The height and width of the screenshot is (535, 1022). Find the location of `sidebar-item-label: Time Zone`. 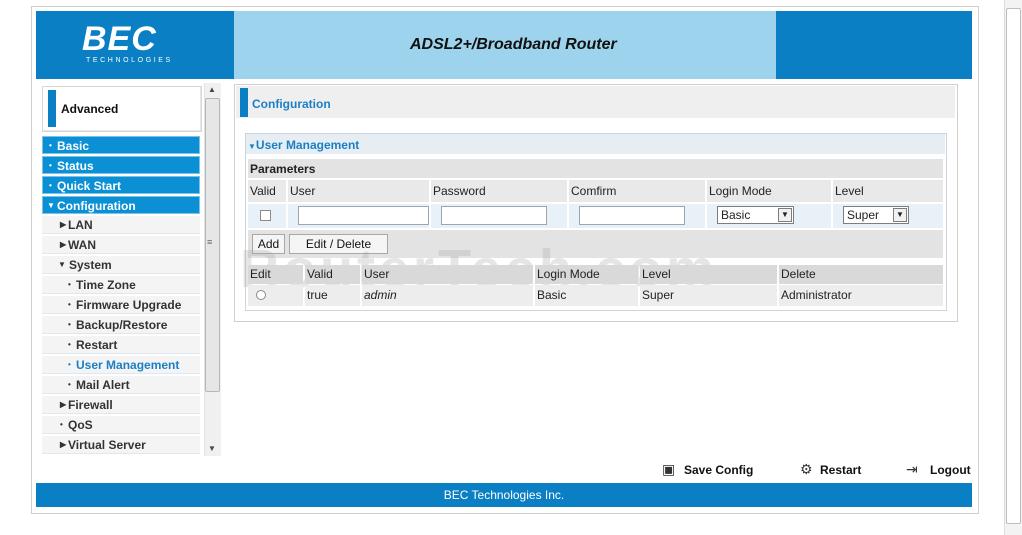

sidebar-item-label: Time Zone is located at coordinates (106, 285).